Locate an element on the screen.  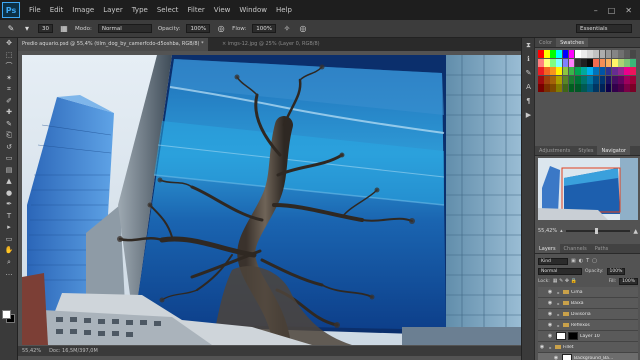
close-icon: ✕ is located at coordinates (628, 10).